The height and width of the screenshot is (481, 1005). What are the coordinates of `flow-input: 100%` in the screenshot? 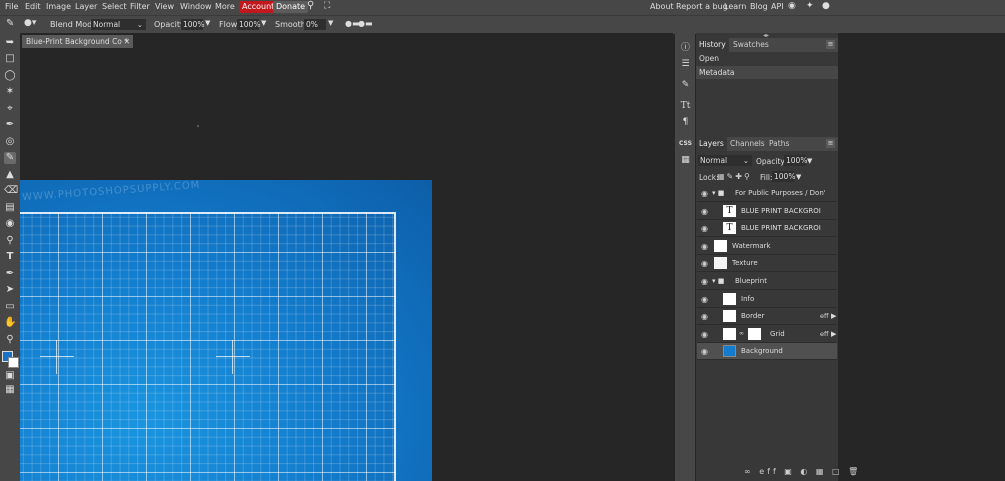 It's located at (248, 24).